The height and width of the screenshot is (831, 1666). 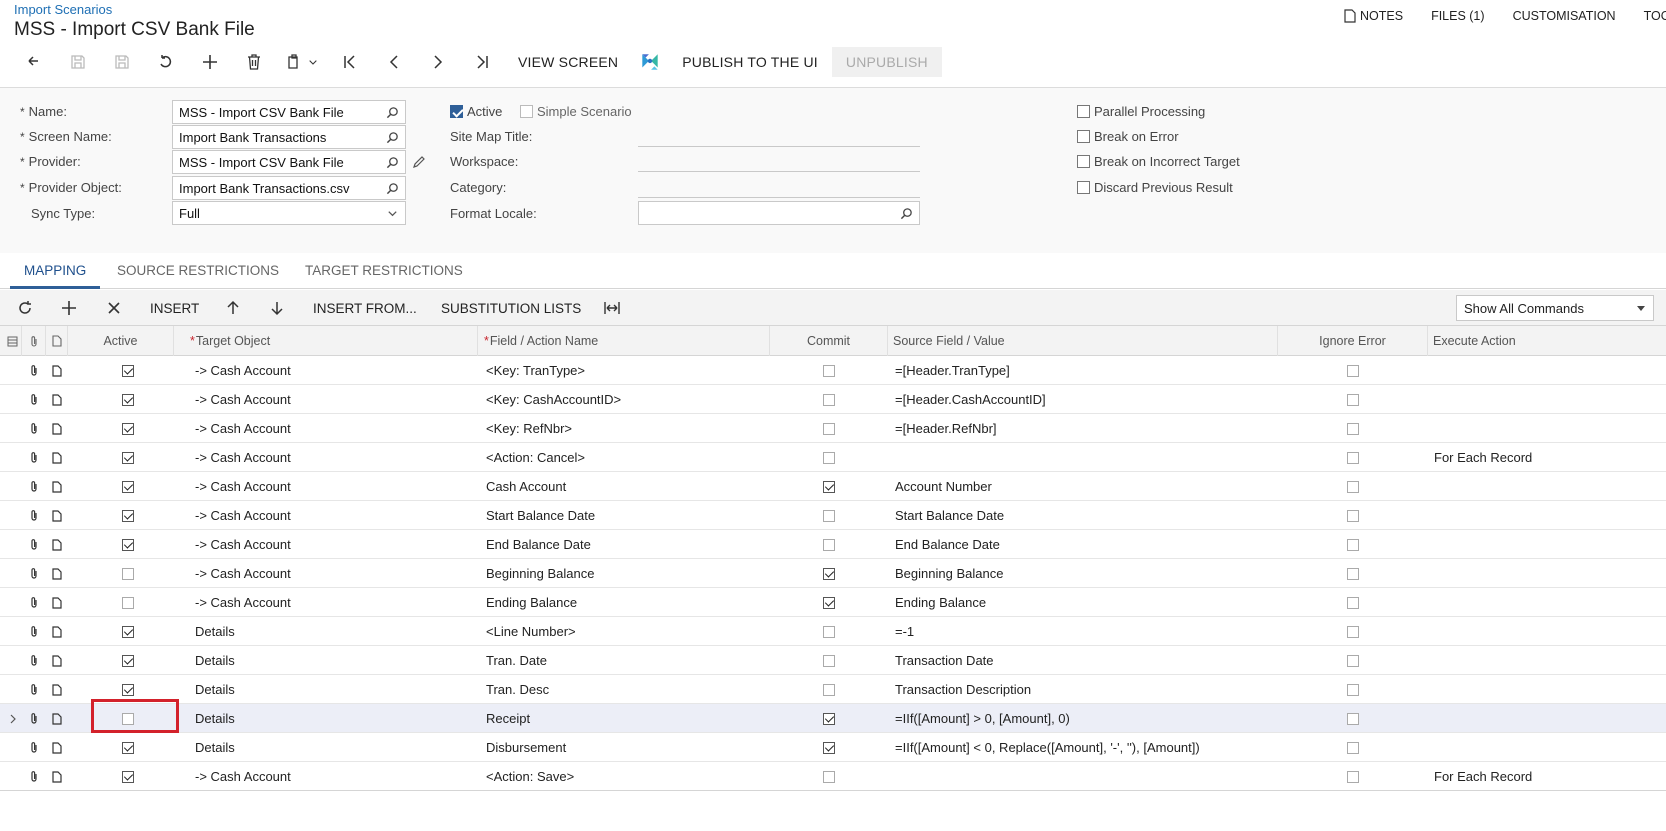 What do you see at coordinates (302, 62) in the screenshot?
I see `copy-paste-button` at bounding box center [302, 62].